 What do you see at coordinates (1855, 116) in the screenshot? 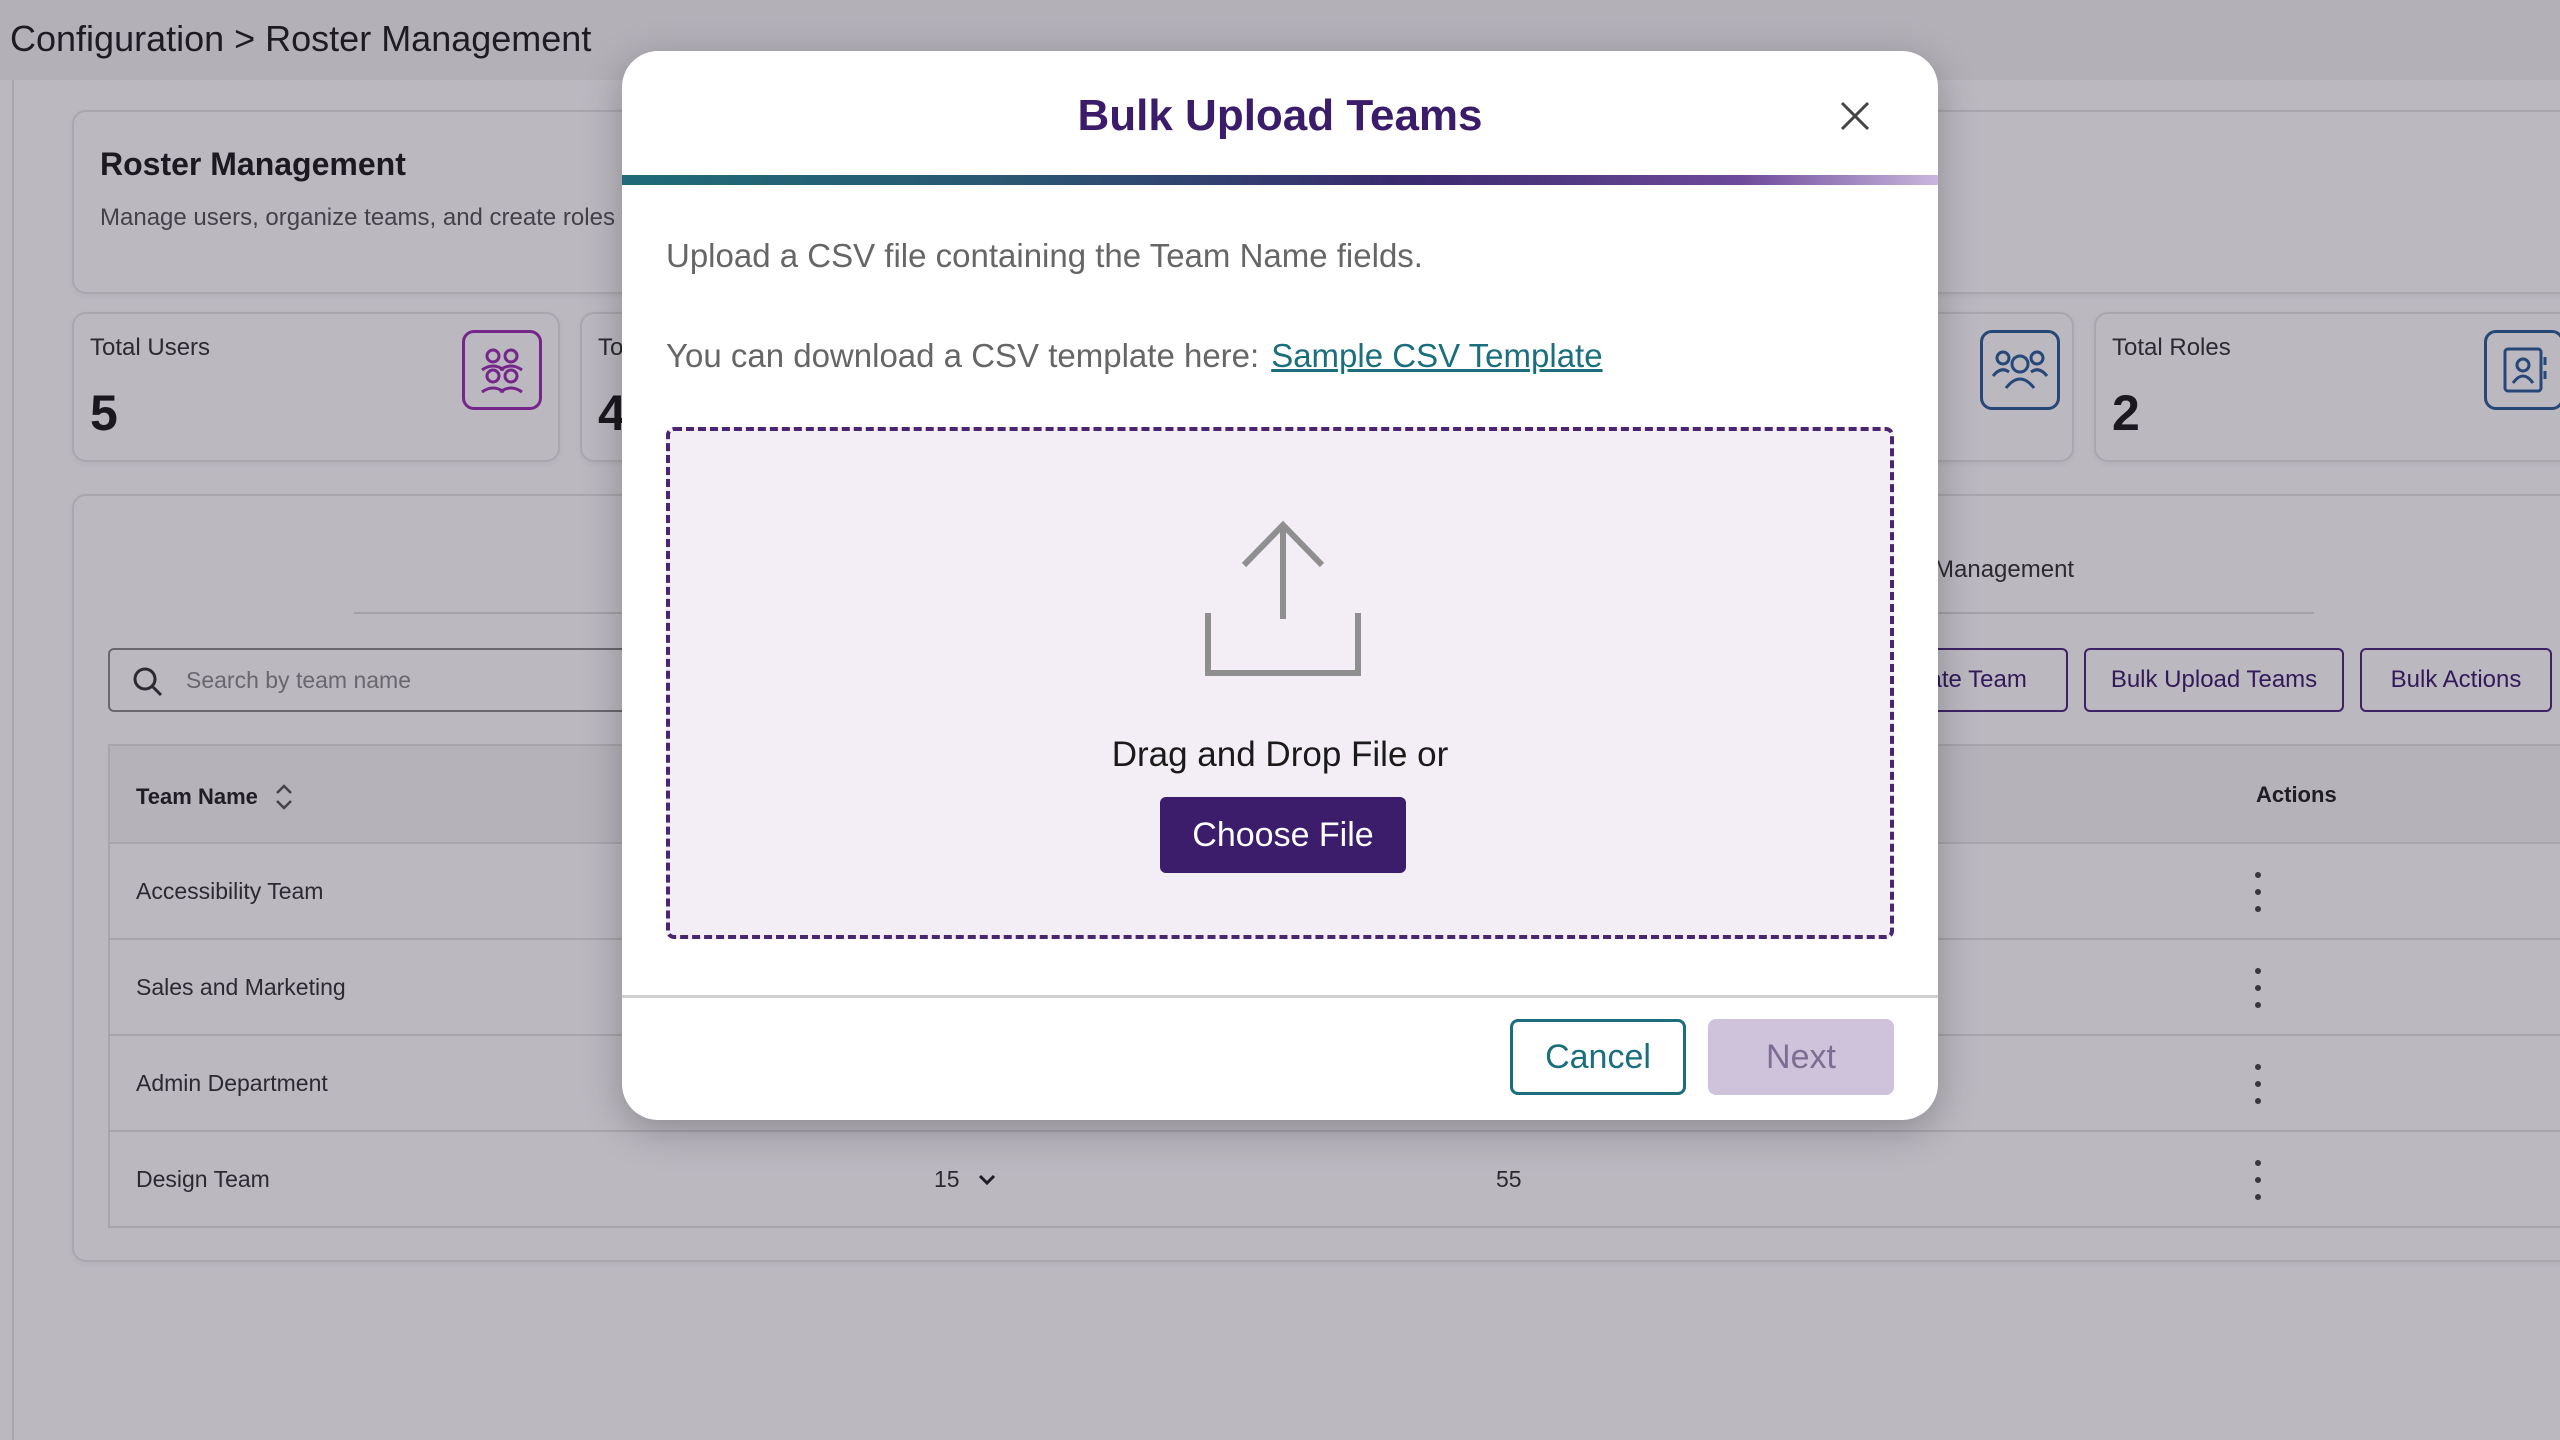
I see `close-icon` at bounding box center [1855, 116].